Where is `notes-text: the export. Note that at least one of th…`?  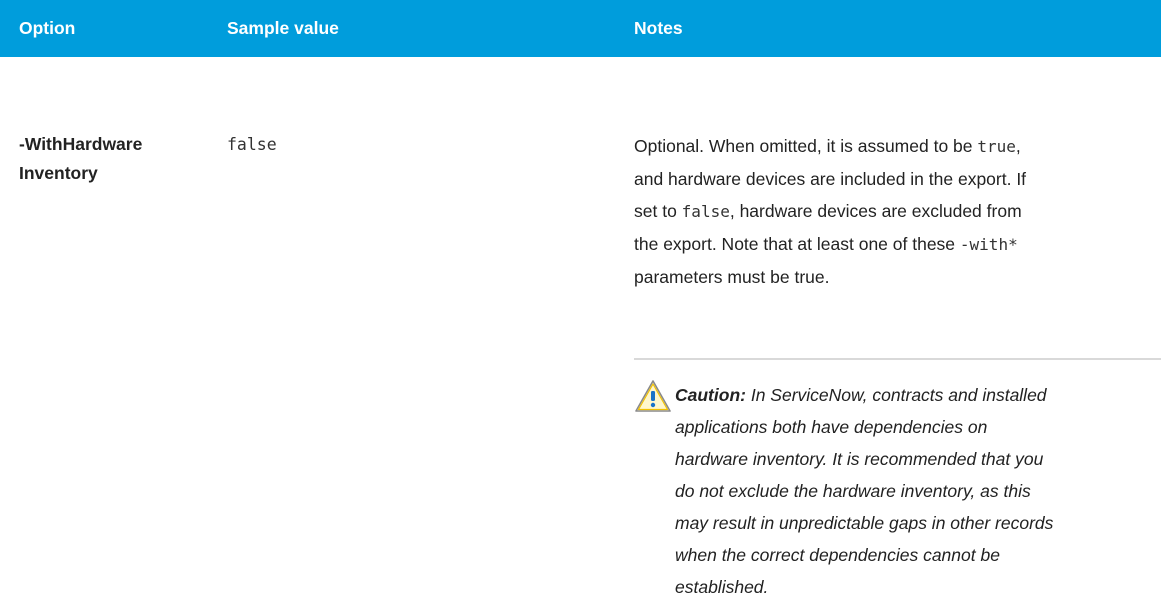 notes-text: the export. Note that at least one of th… is located at coordinates (797, 244).